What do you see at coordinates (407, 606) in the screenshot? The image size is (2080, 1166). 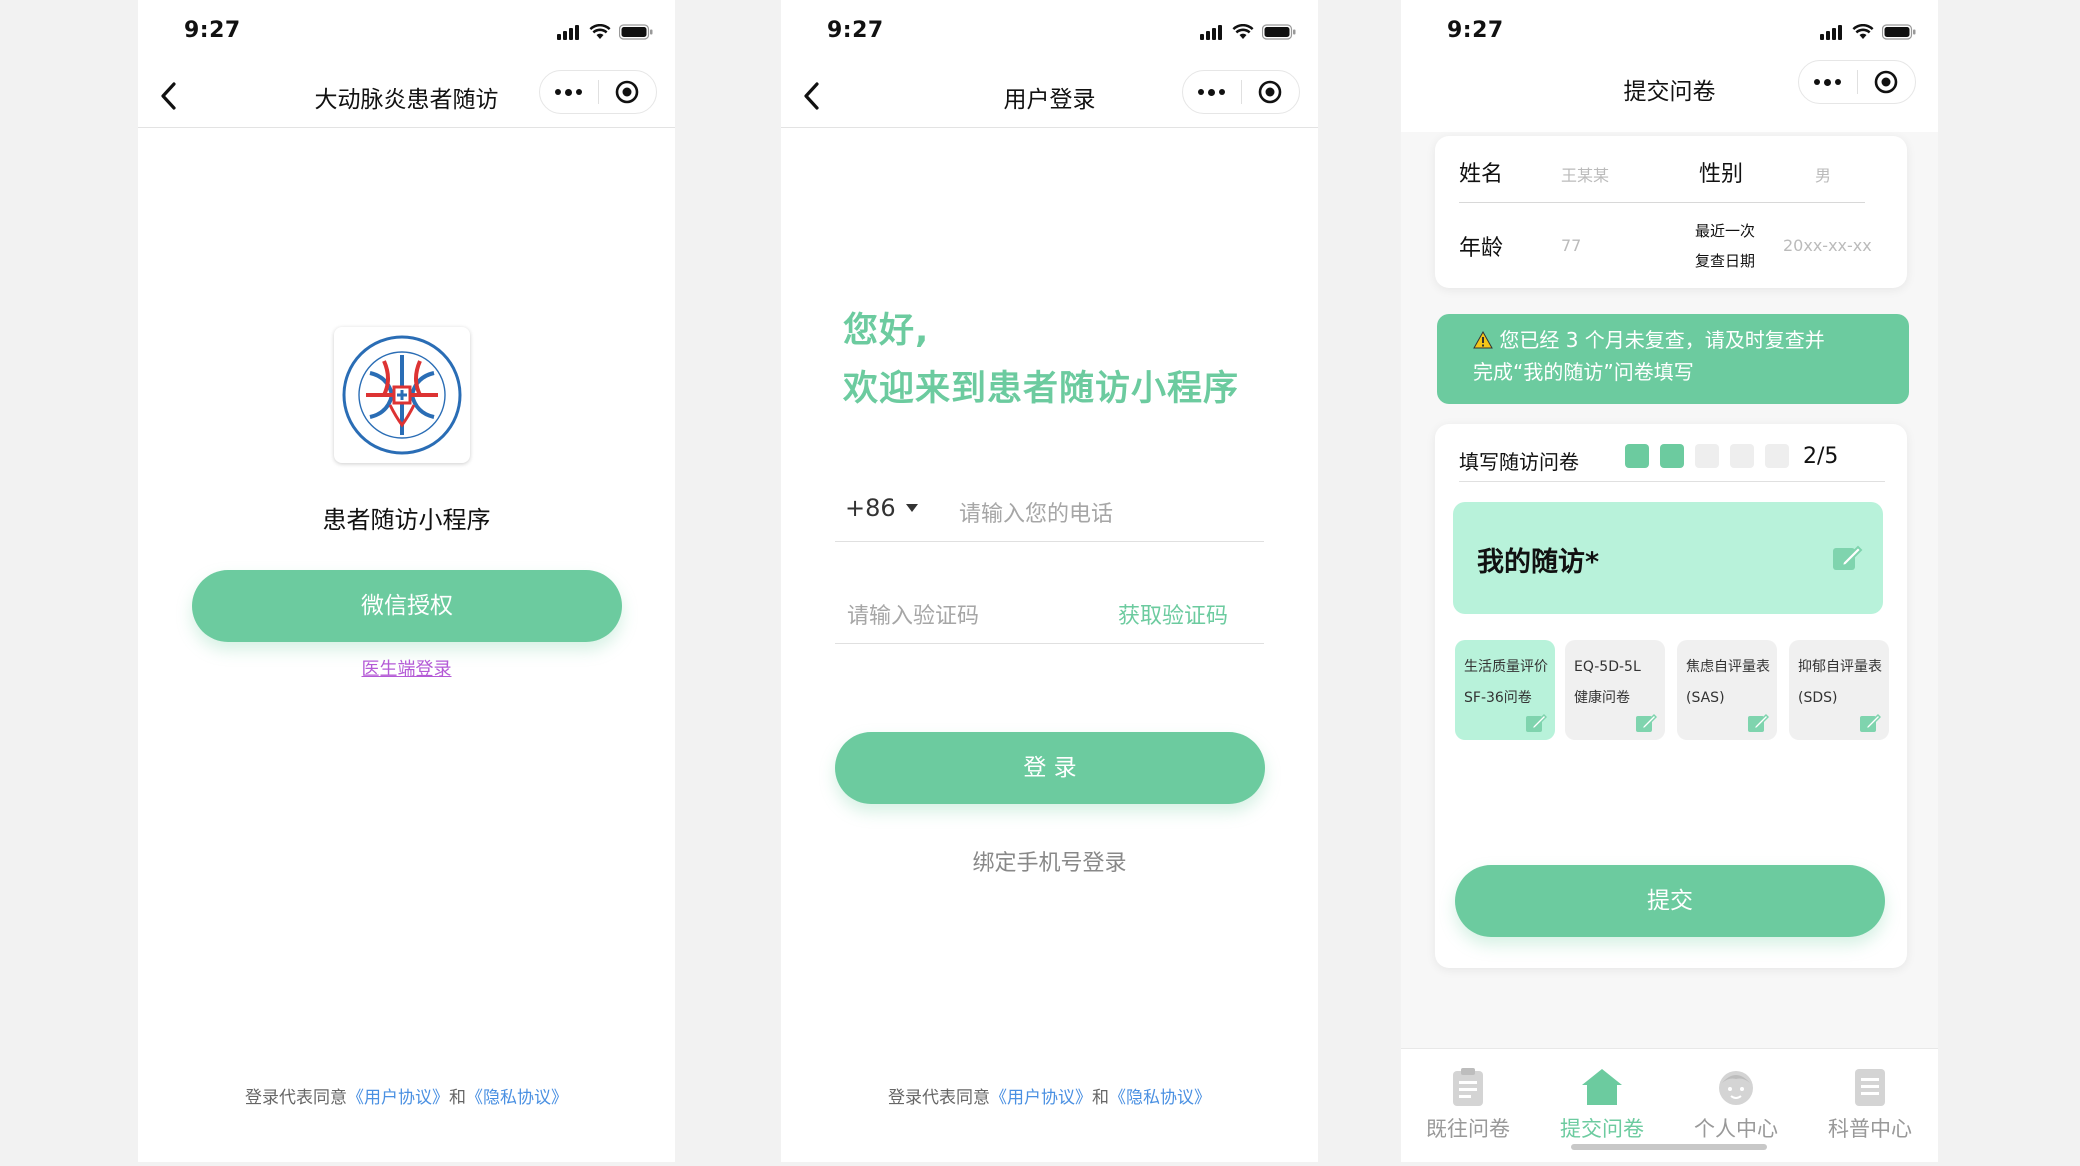 I see `wechat-auth-button: 微信授权` at bounding box center [407, 606].